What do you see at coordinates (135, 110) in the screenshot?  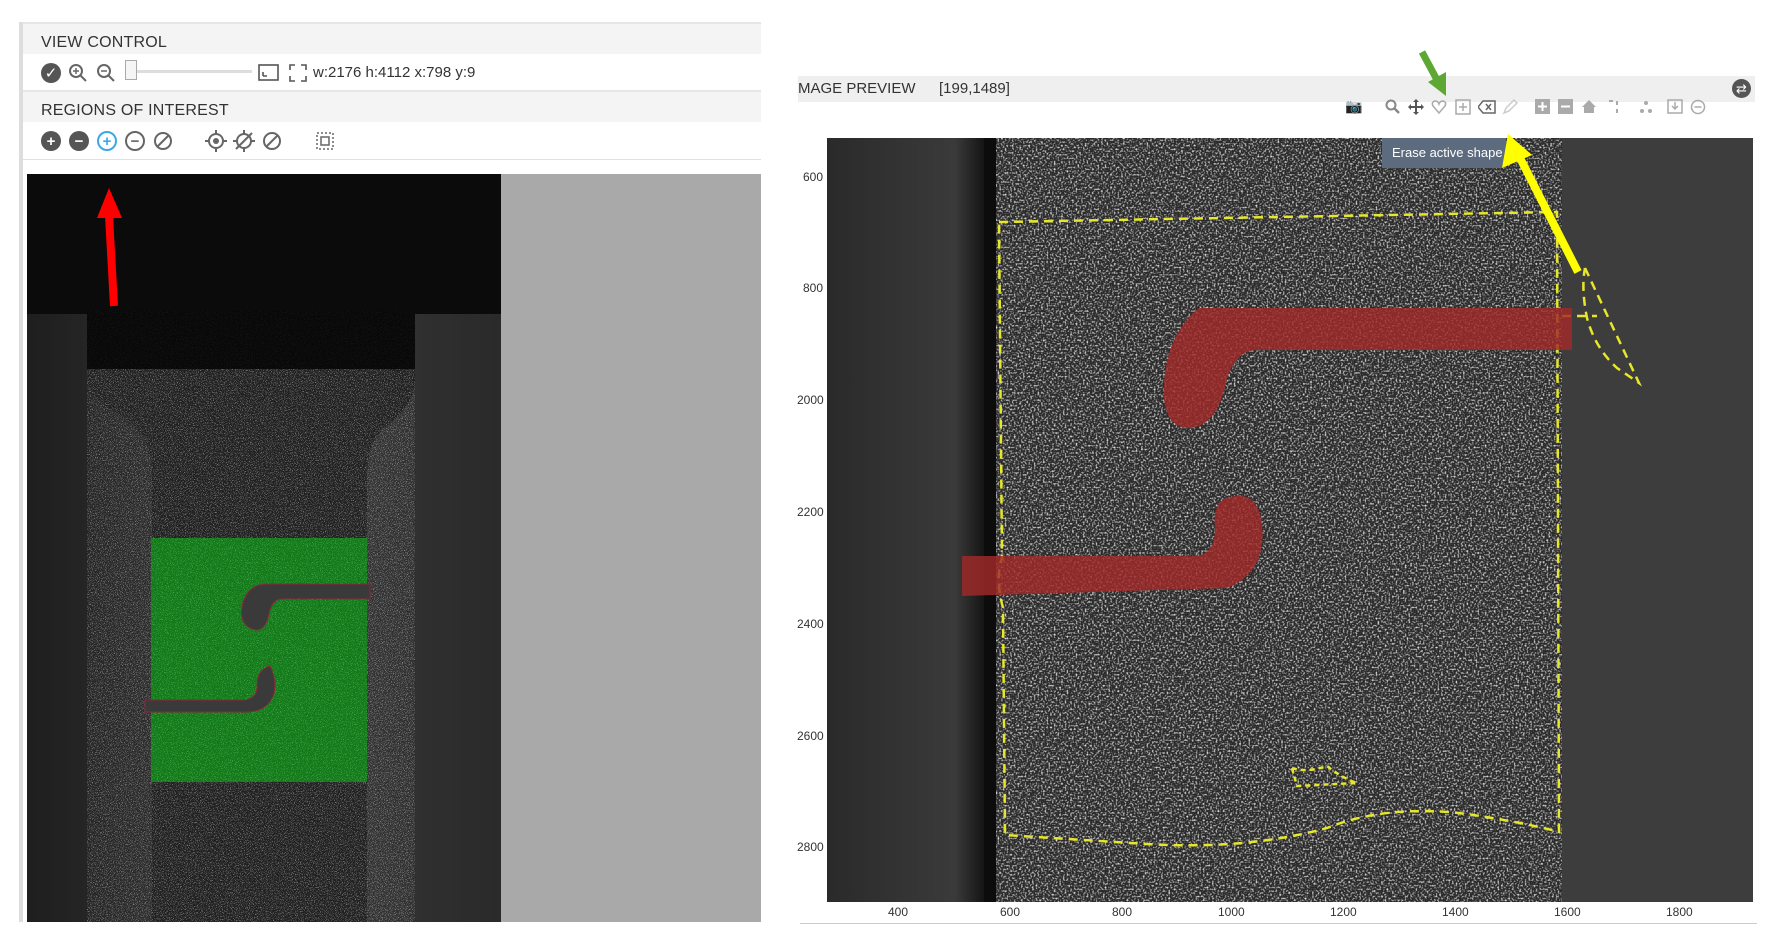 I see `roi-title: REGIONS OF INTEREST` at bounding box center [135, 110].